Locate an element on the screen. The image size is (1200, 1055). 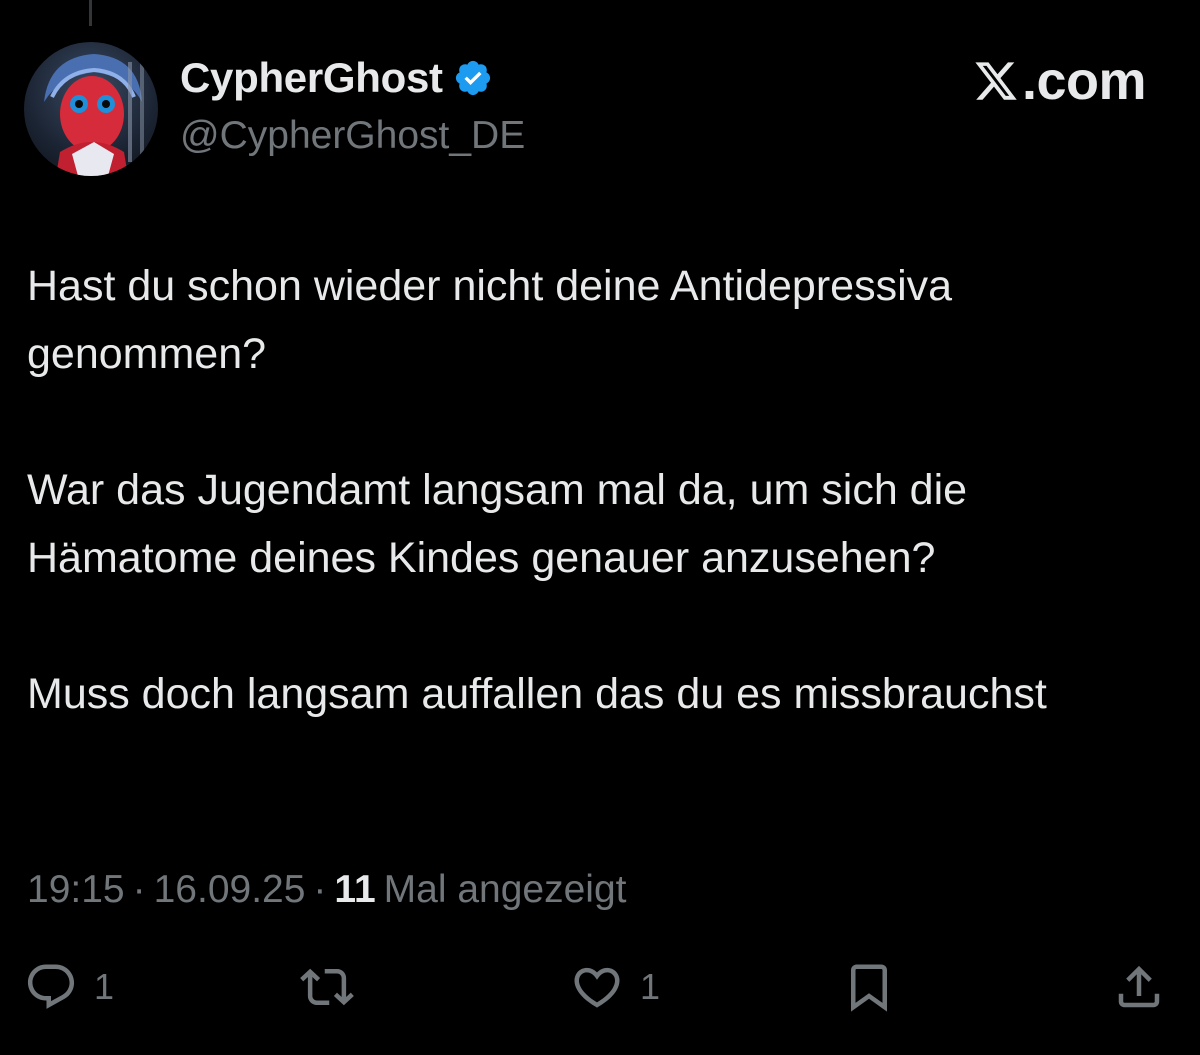
tweet-time: 19:15 is located at coordinates (76, 890).